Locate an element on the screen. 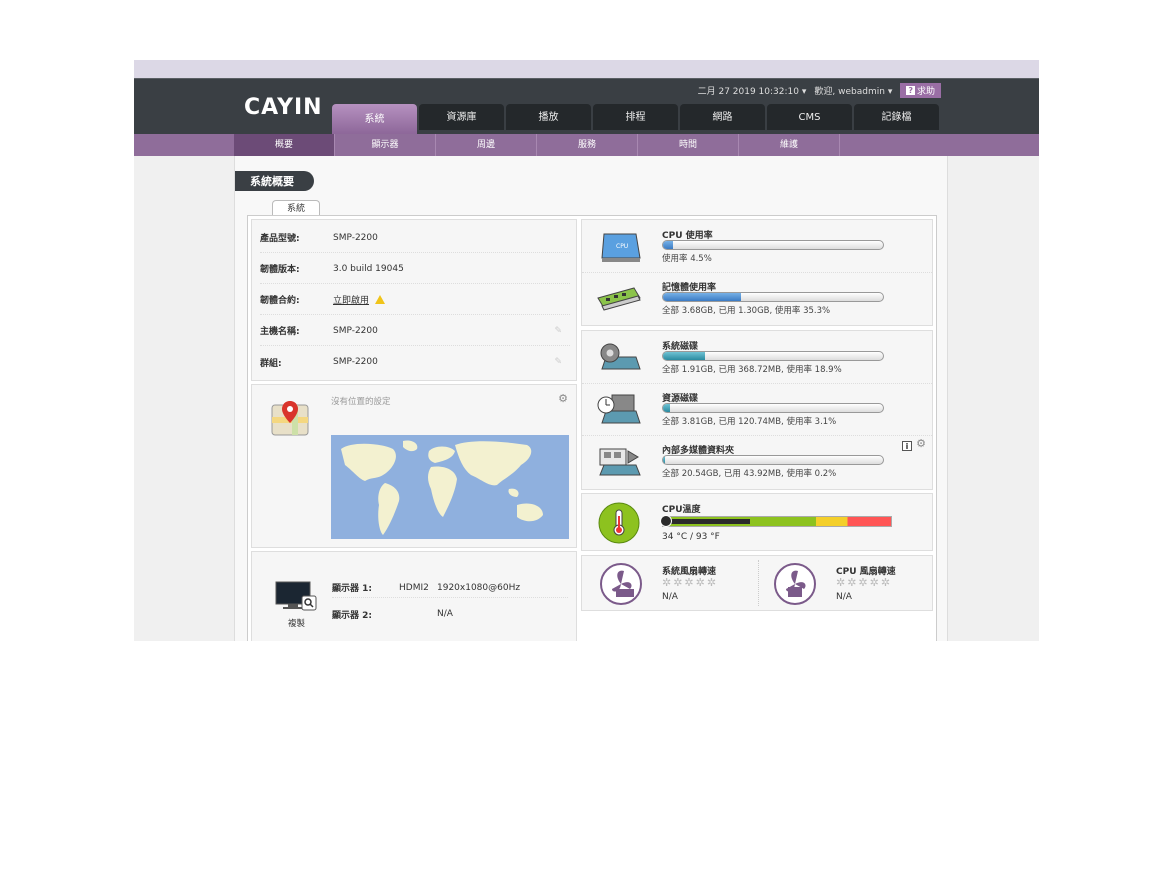 Image resolution: width=1172 pixels, height=894 pixels. media-folder-text: 全部 20.54GB, 已用 43.92MB, 使用率 0.2% is located at coordinates (749, 474).